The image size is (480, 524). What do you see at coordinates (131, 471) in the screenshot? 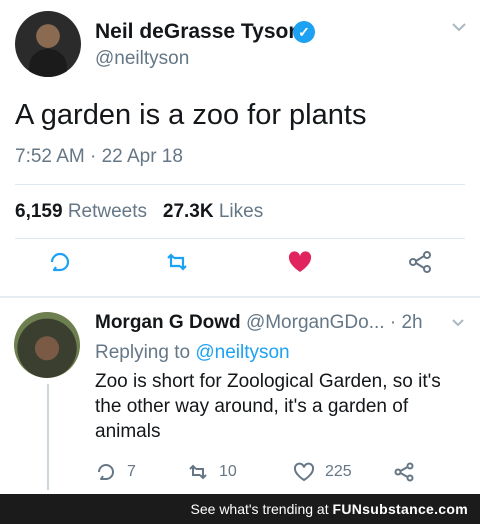
I see `reply-count: 7` at bounding box center [131, 471].